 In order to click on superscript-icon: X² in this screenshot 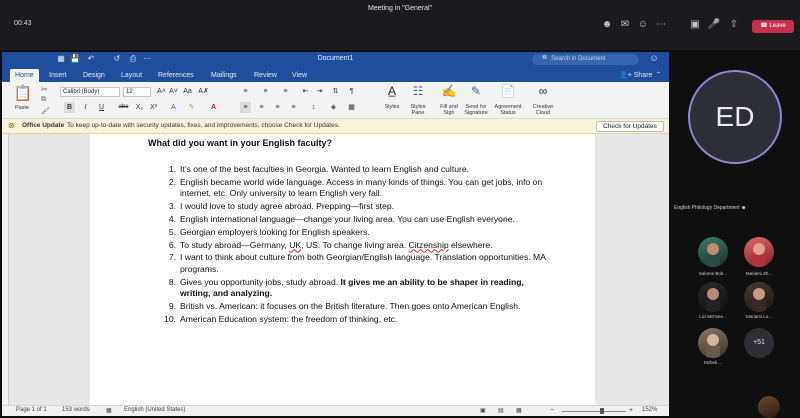, I will do `click(153, 107)`.